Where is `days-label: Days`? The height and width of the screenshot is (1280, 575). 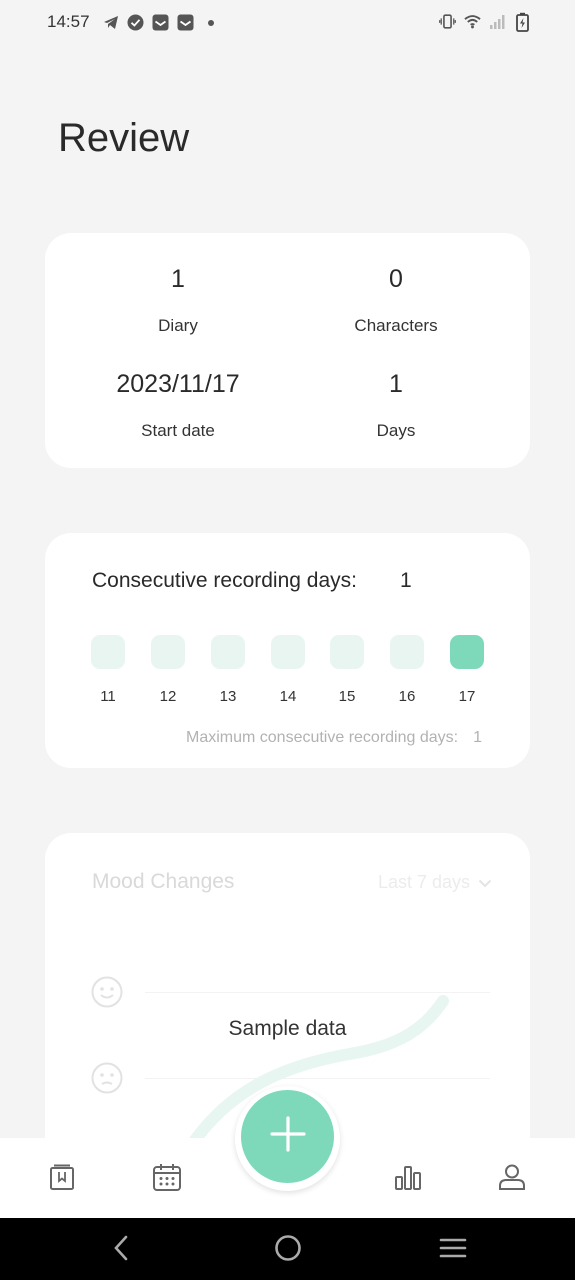
days-label: Days is located at coordinates (396, 430).